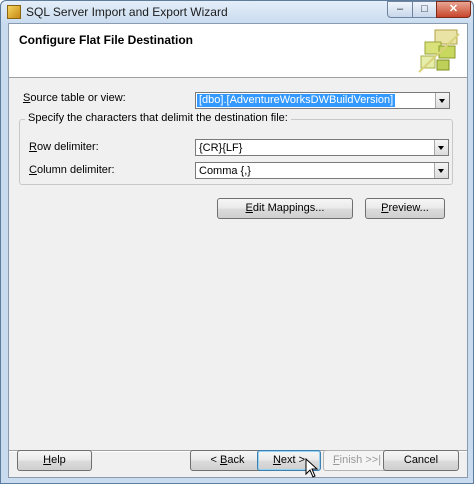 Image resolution: width=474 pixels, height=484 pixels. I want to click on close-button: ✕, so click(453, 9).